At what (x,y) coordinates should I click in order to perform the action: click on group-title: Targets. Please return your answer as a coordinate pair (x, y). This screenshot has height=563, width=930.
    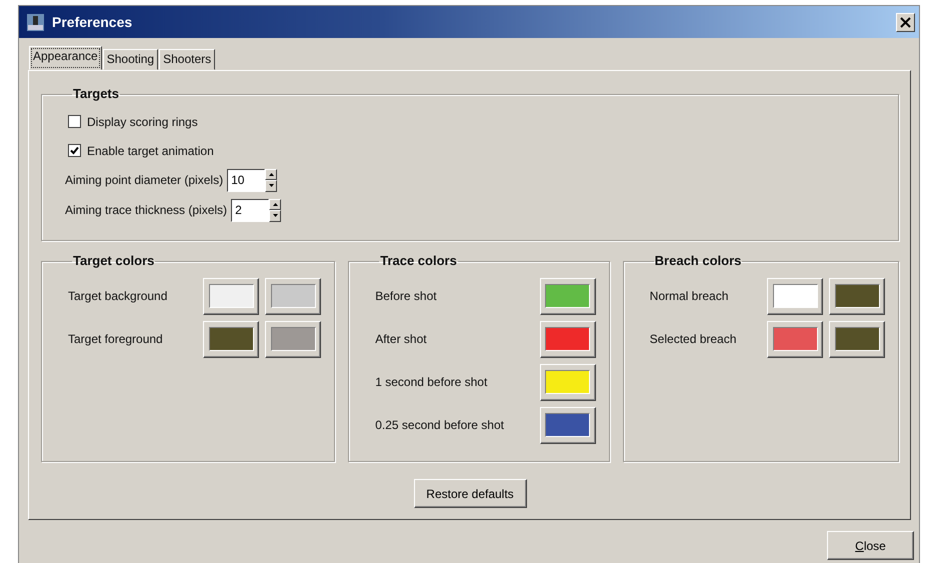
    Looking at the image, I should click on (96, 94).